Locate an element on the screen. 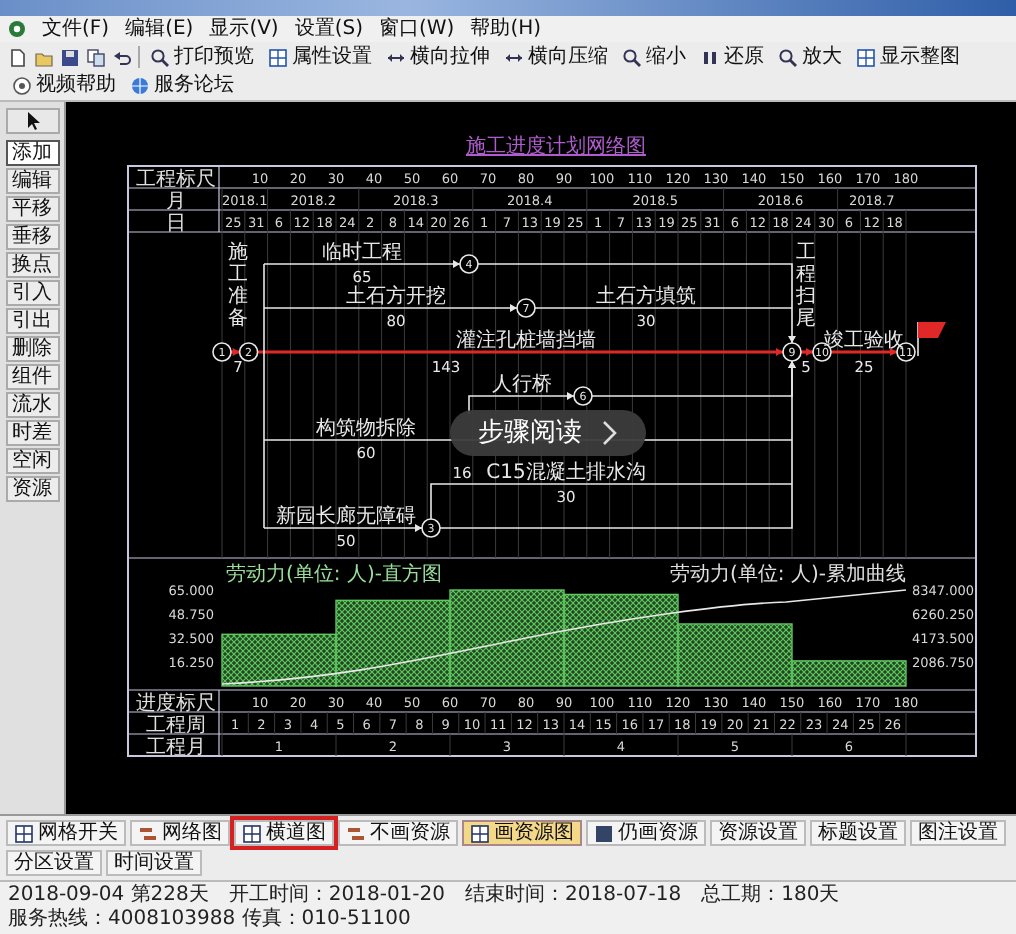 This screenshot has width=1016, height=934. tool-button: 添加 is located at coordinates (32, 153).